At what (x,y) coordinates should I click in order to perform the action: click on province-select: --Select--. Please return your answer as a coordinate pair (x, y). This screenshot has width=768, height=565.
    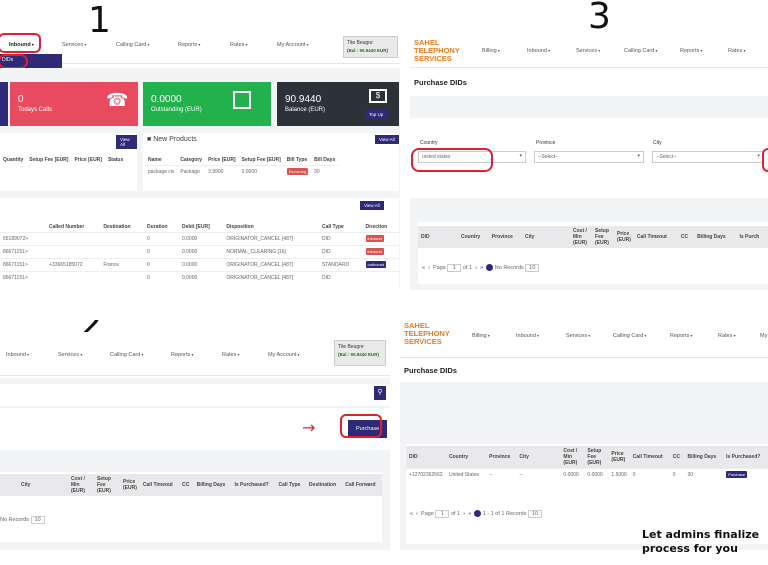
    Looking at the image, I should click on (589, 157).